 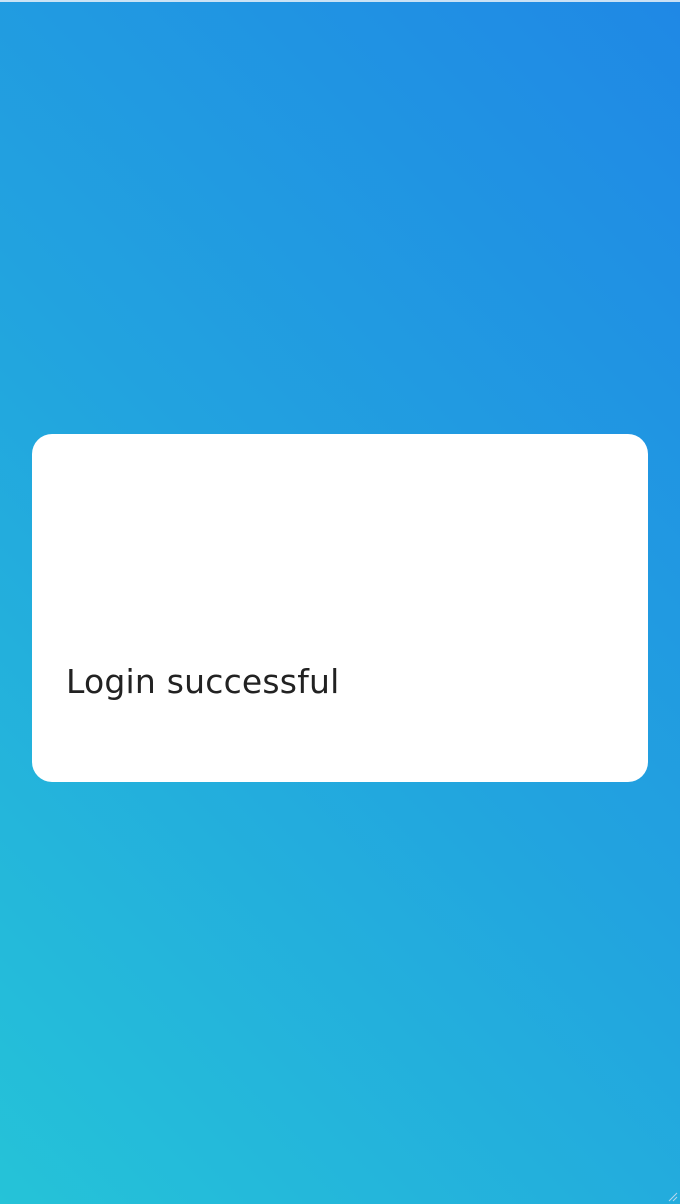 What do you see at coordinates (672, 1196) in the screenshot?
I see `resize-grip-icon` at bounding box center [672, 1196].